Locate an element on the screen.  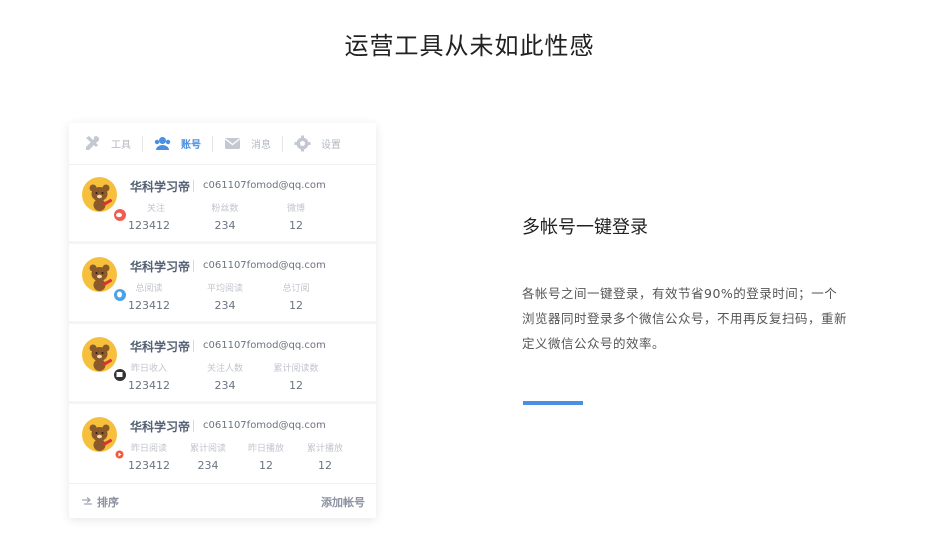
add-account-button: 添加帐号 is located at coordinates (343, 502).